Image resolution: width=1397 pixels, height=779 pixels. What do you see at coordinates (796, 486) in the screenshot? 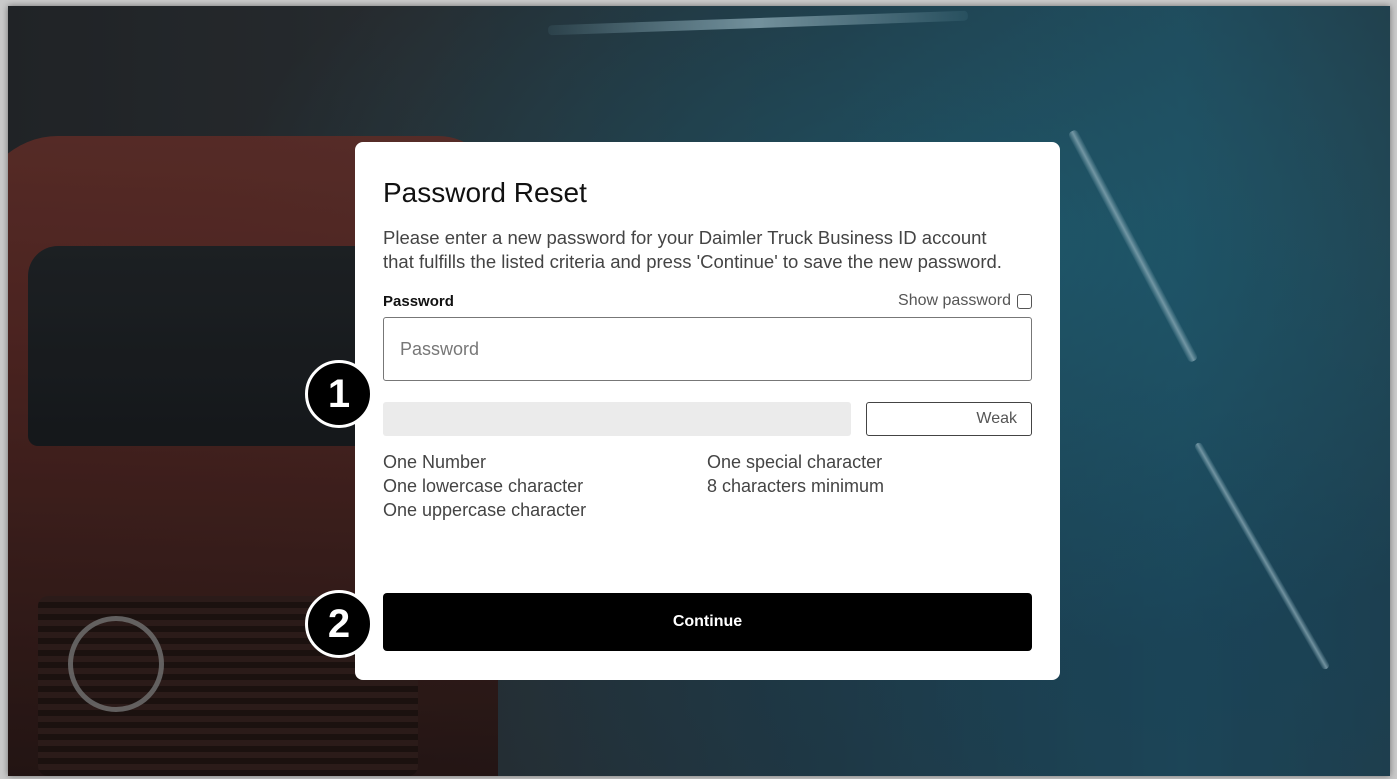
I see `criteria-item: 8 characters minimum` at bounding box center [796, 486].